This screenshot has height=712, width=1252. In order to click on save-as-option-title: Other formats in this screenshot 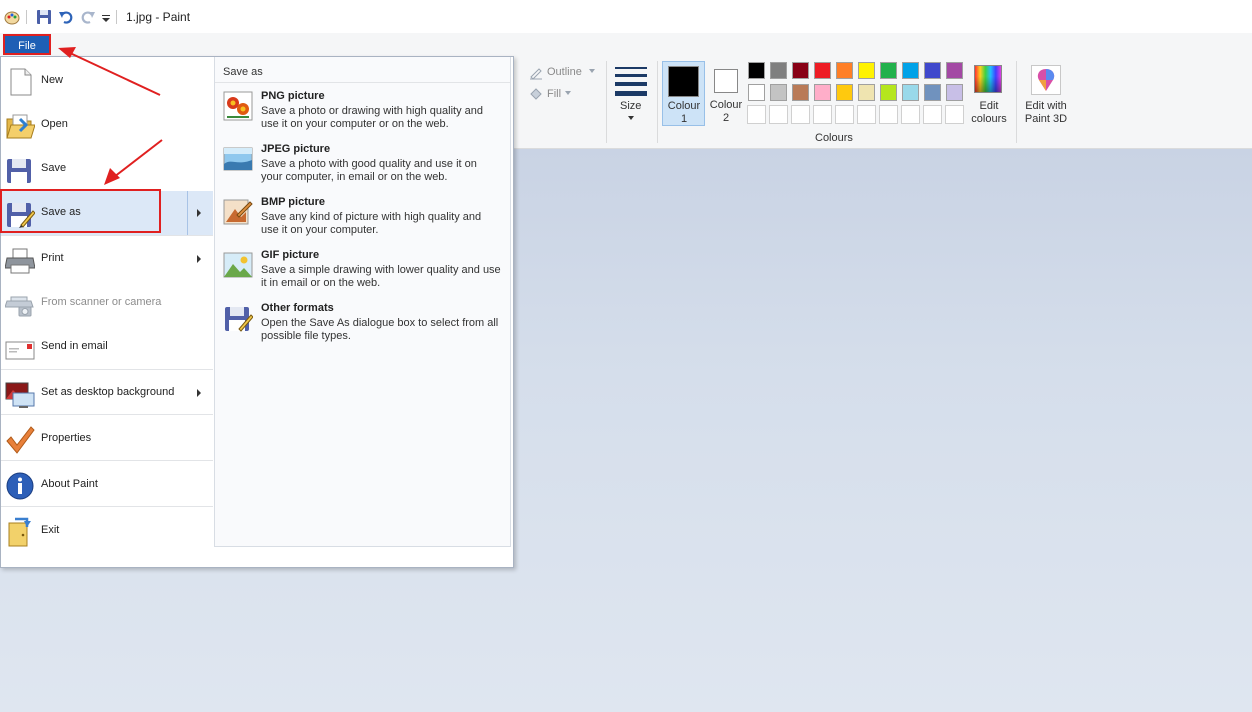, I will do `click(297, 308)`.